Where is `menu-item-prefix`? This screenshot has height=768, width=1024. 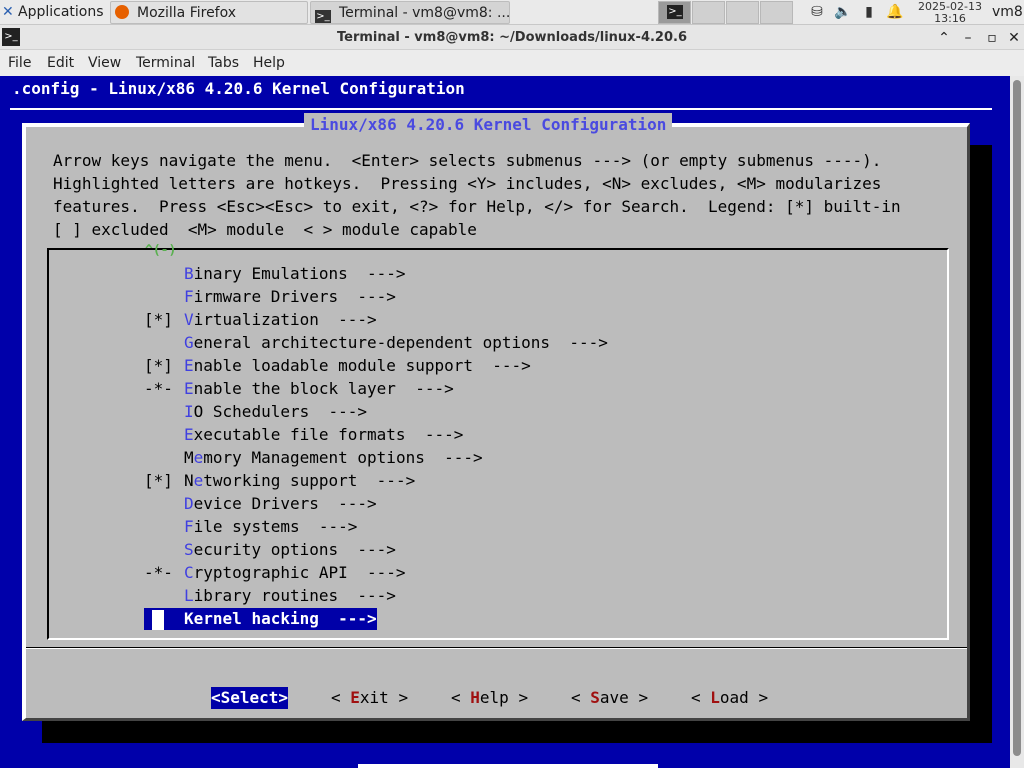 menu-item-prefix is located at coordinates (164, 619).